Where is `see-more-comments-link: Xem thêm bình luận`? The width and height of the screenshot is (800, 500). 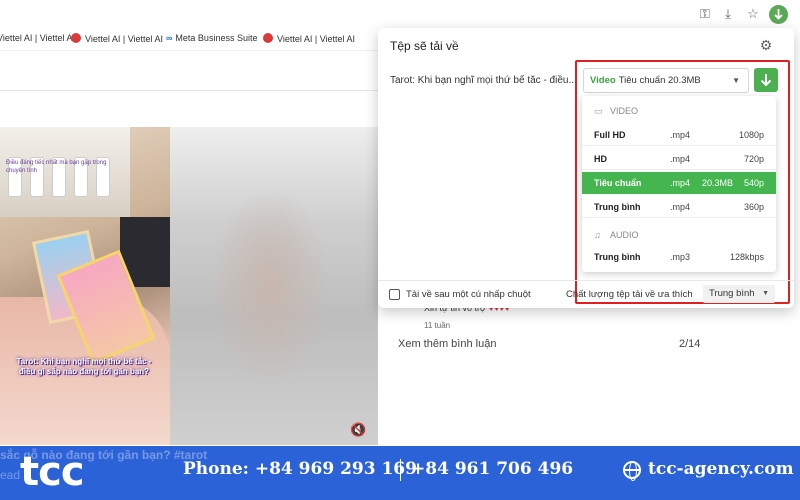 see-more-comments-link: Xem thêm bình luận is located at coordinates (447, 344).